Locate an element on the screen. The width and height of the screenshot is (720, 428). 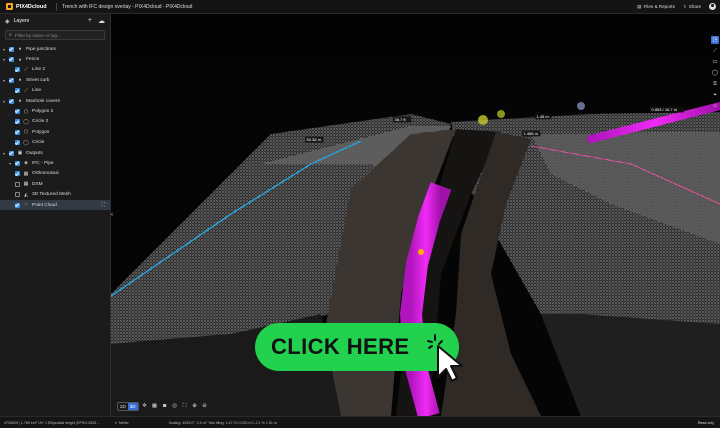
circle-icon: ◯ is located at coordinates (26, 142).